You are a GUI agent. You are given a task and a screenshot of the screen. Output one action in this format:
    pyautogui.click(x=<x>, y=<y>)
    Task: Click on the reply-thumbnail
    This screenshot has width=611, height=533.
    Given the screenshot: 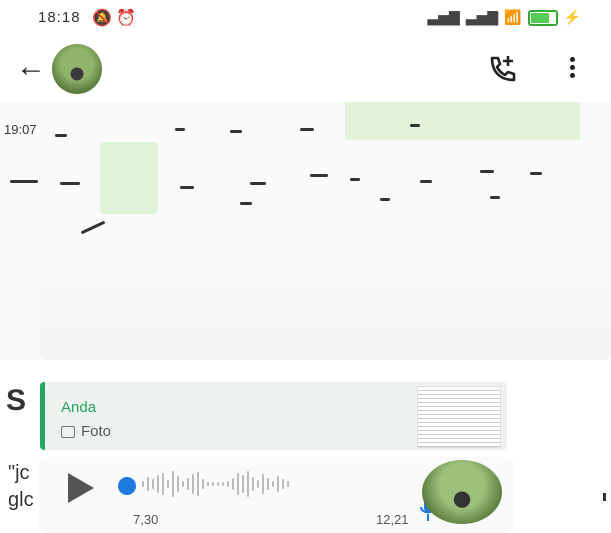 What is the action you would take?
    pyautogui.click(x=459, y=417)
    